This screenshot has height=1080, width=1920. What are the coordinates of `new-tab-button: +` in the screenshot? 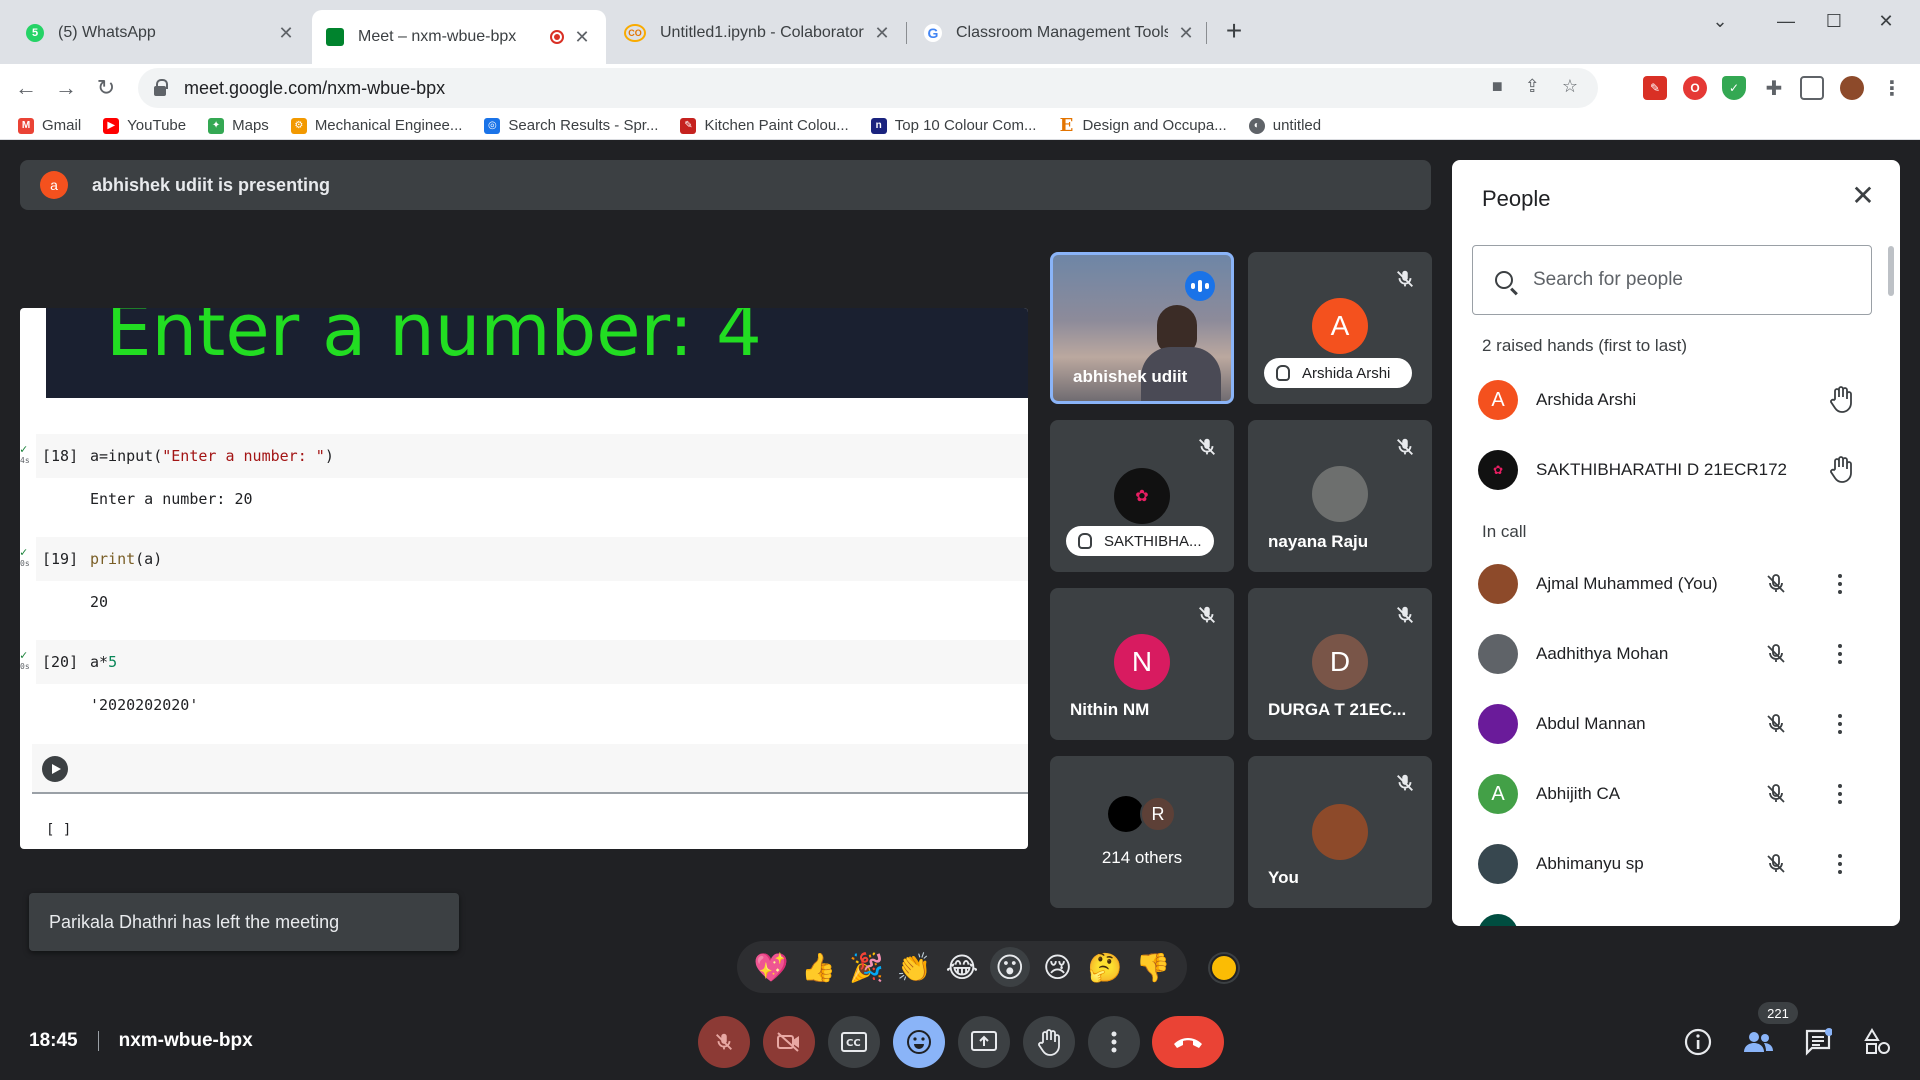 It's located at (1234, 32).